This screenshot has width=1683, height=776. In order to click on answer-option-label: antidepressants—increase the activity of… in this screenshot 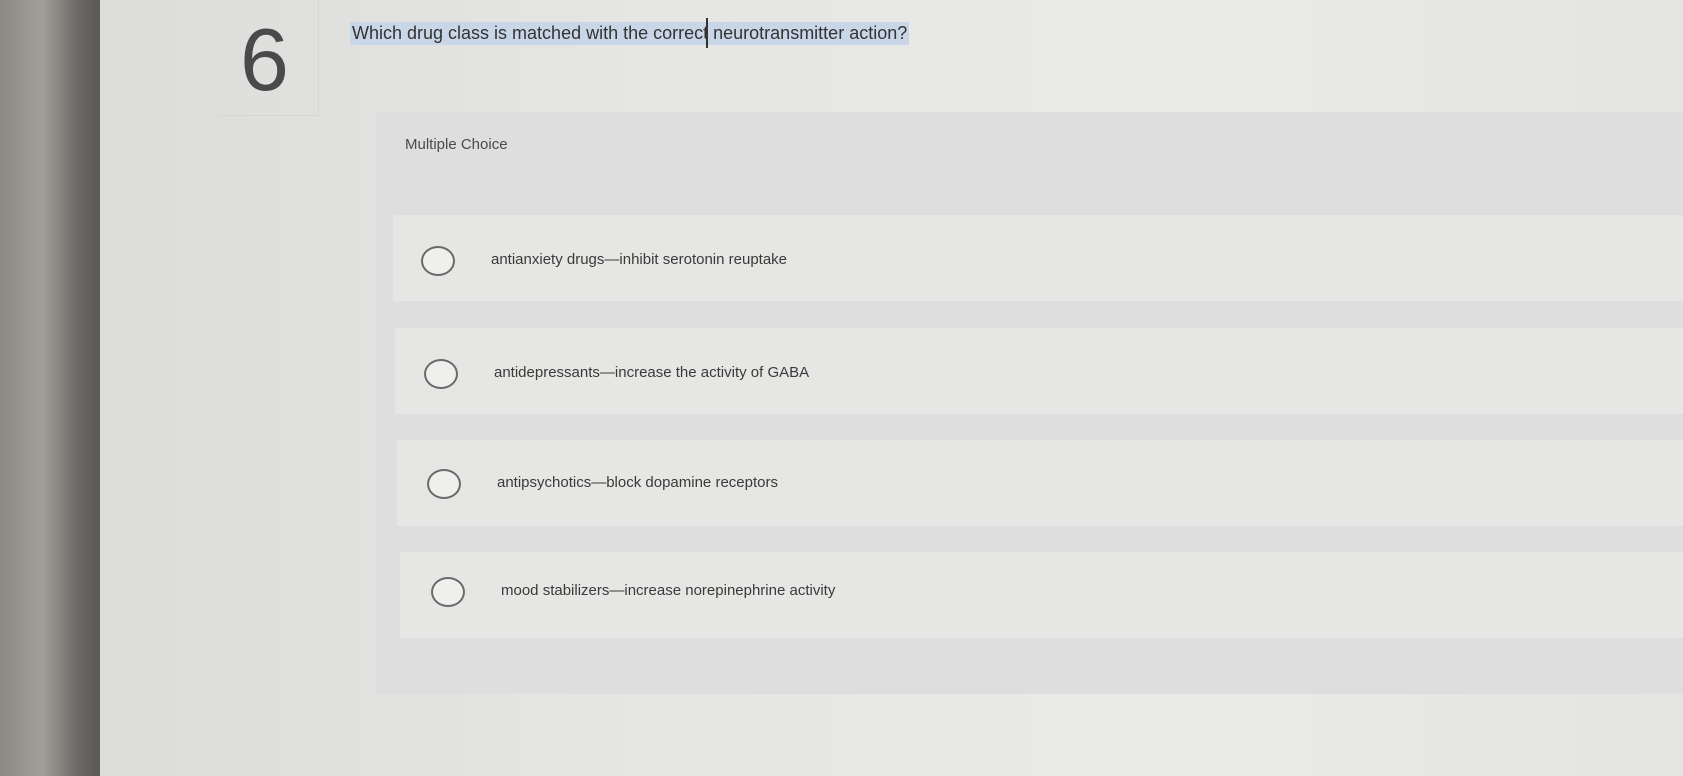, I will do `click(652, 372)`.